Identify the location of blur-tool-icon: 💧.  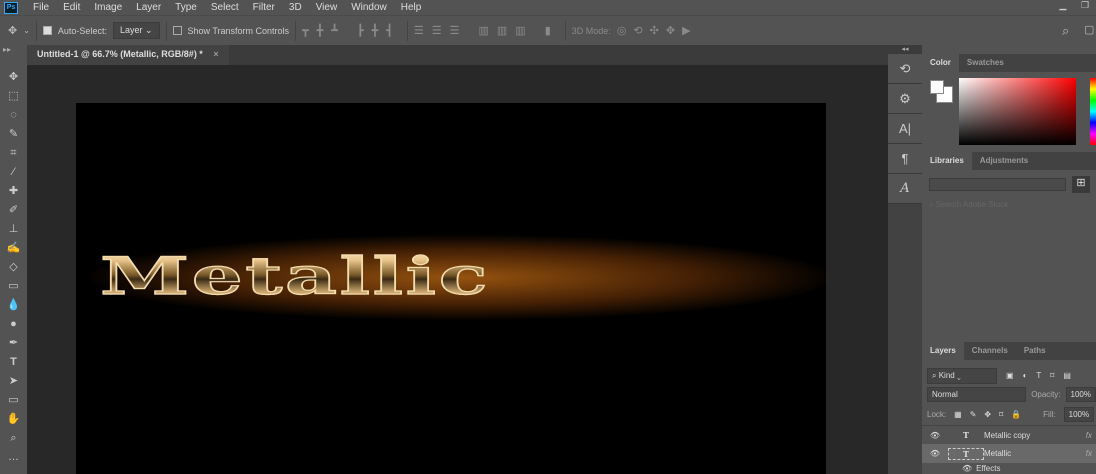
(14, 305).